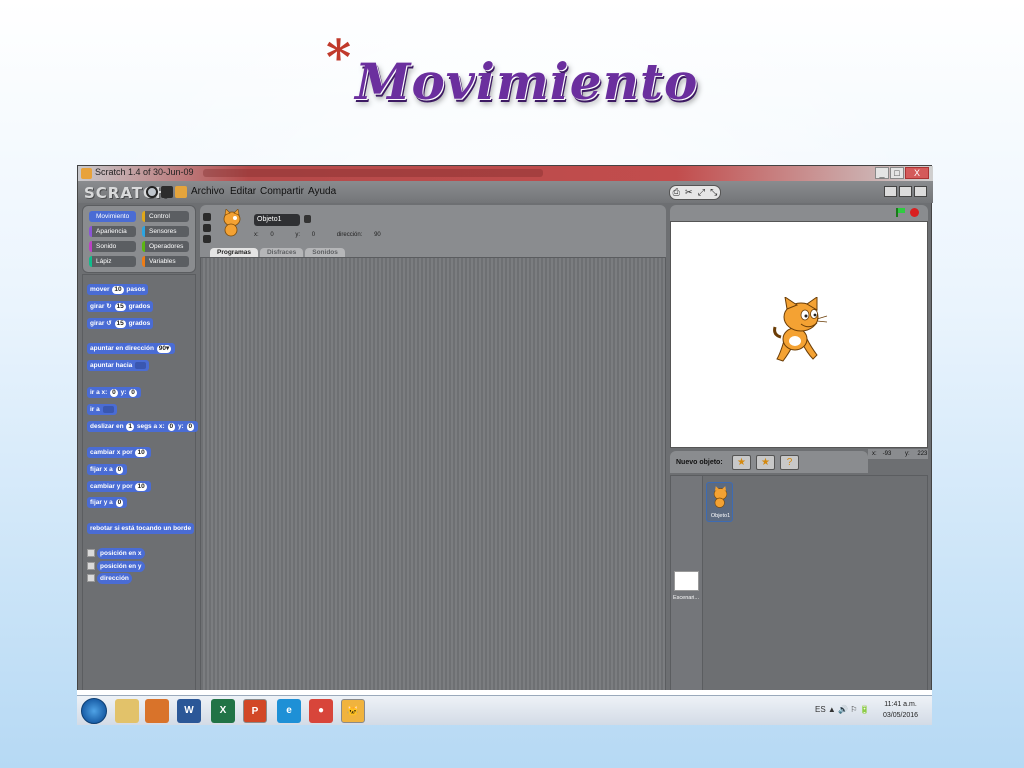  What do you see at coordinates (107, 502) in the screenshot?
I see `block-fijar-y: fijar y a 0` at bounding box center [107, 502].